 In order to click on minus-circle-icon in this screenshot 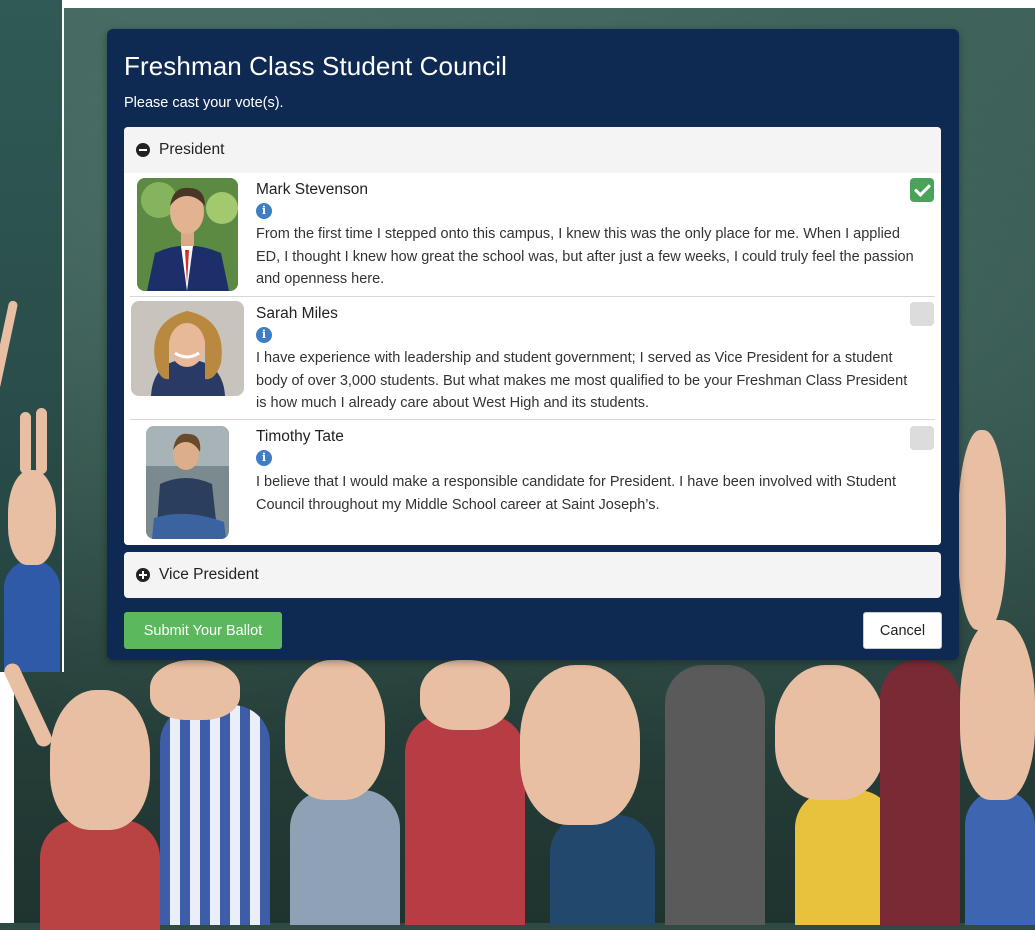, I will do `click(143, 150)`.